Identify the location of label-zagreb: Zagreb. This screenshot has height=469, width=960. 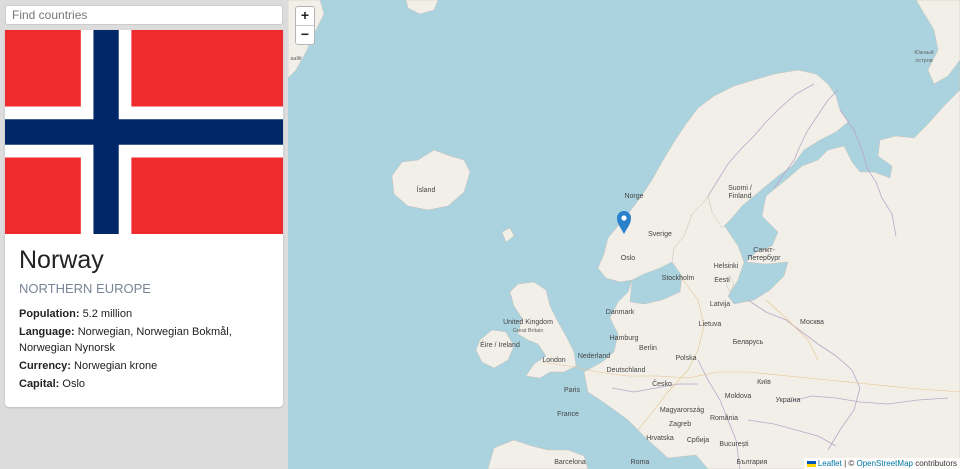
(680, 424).